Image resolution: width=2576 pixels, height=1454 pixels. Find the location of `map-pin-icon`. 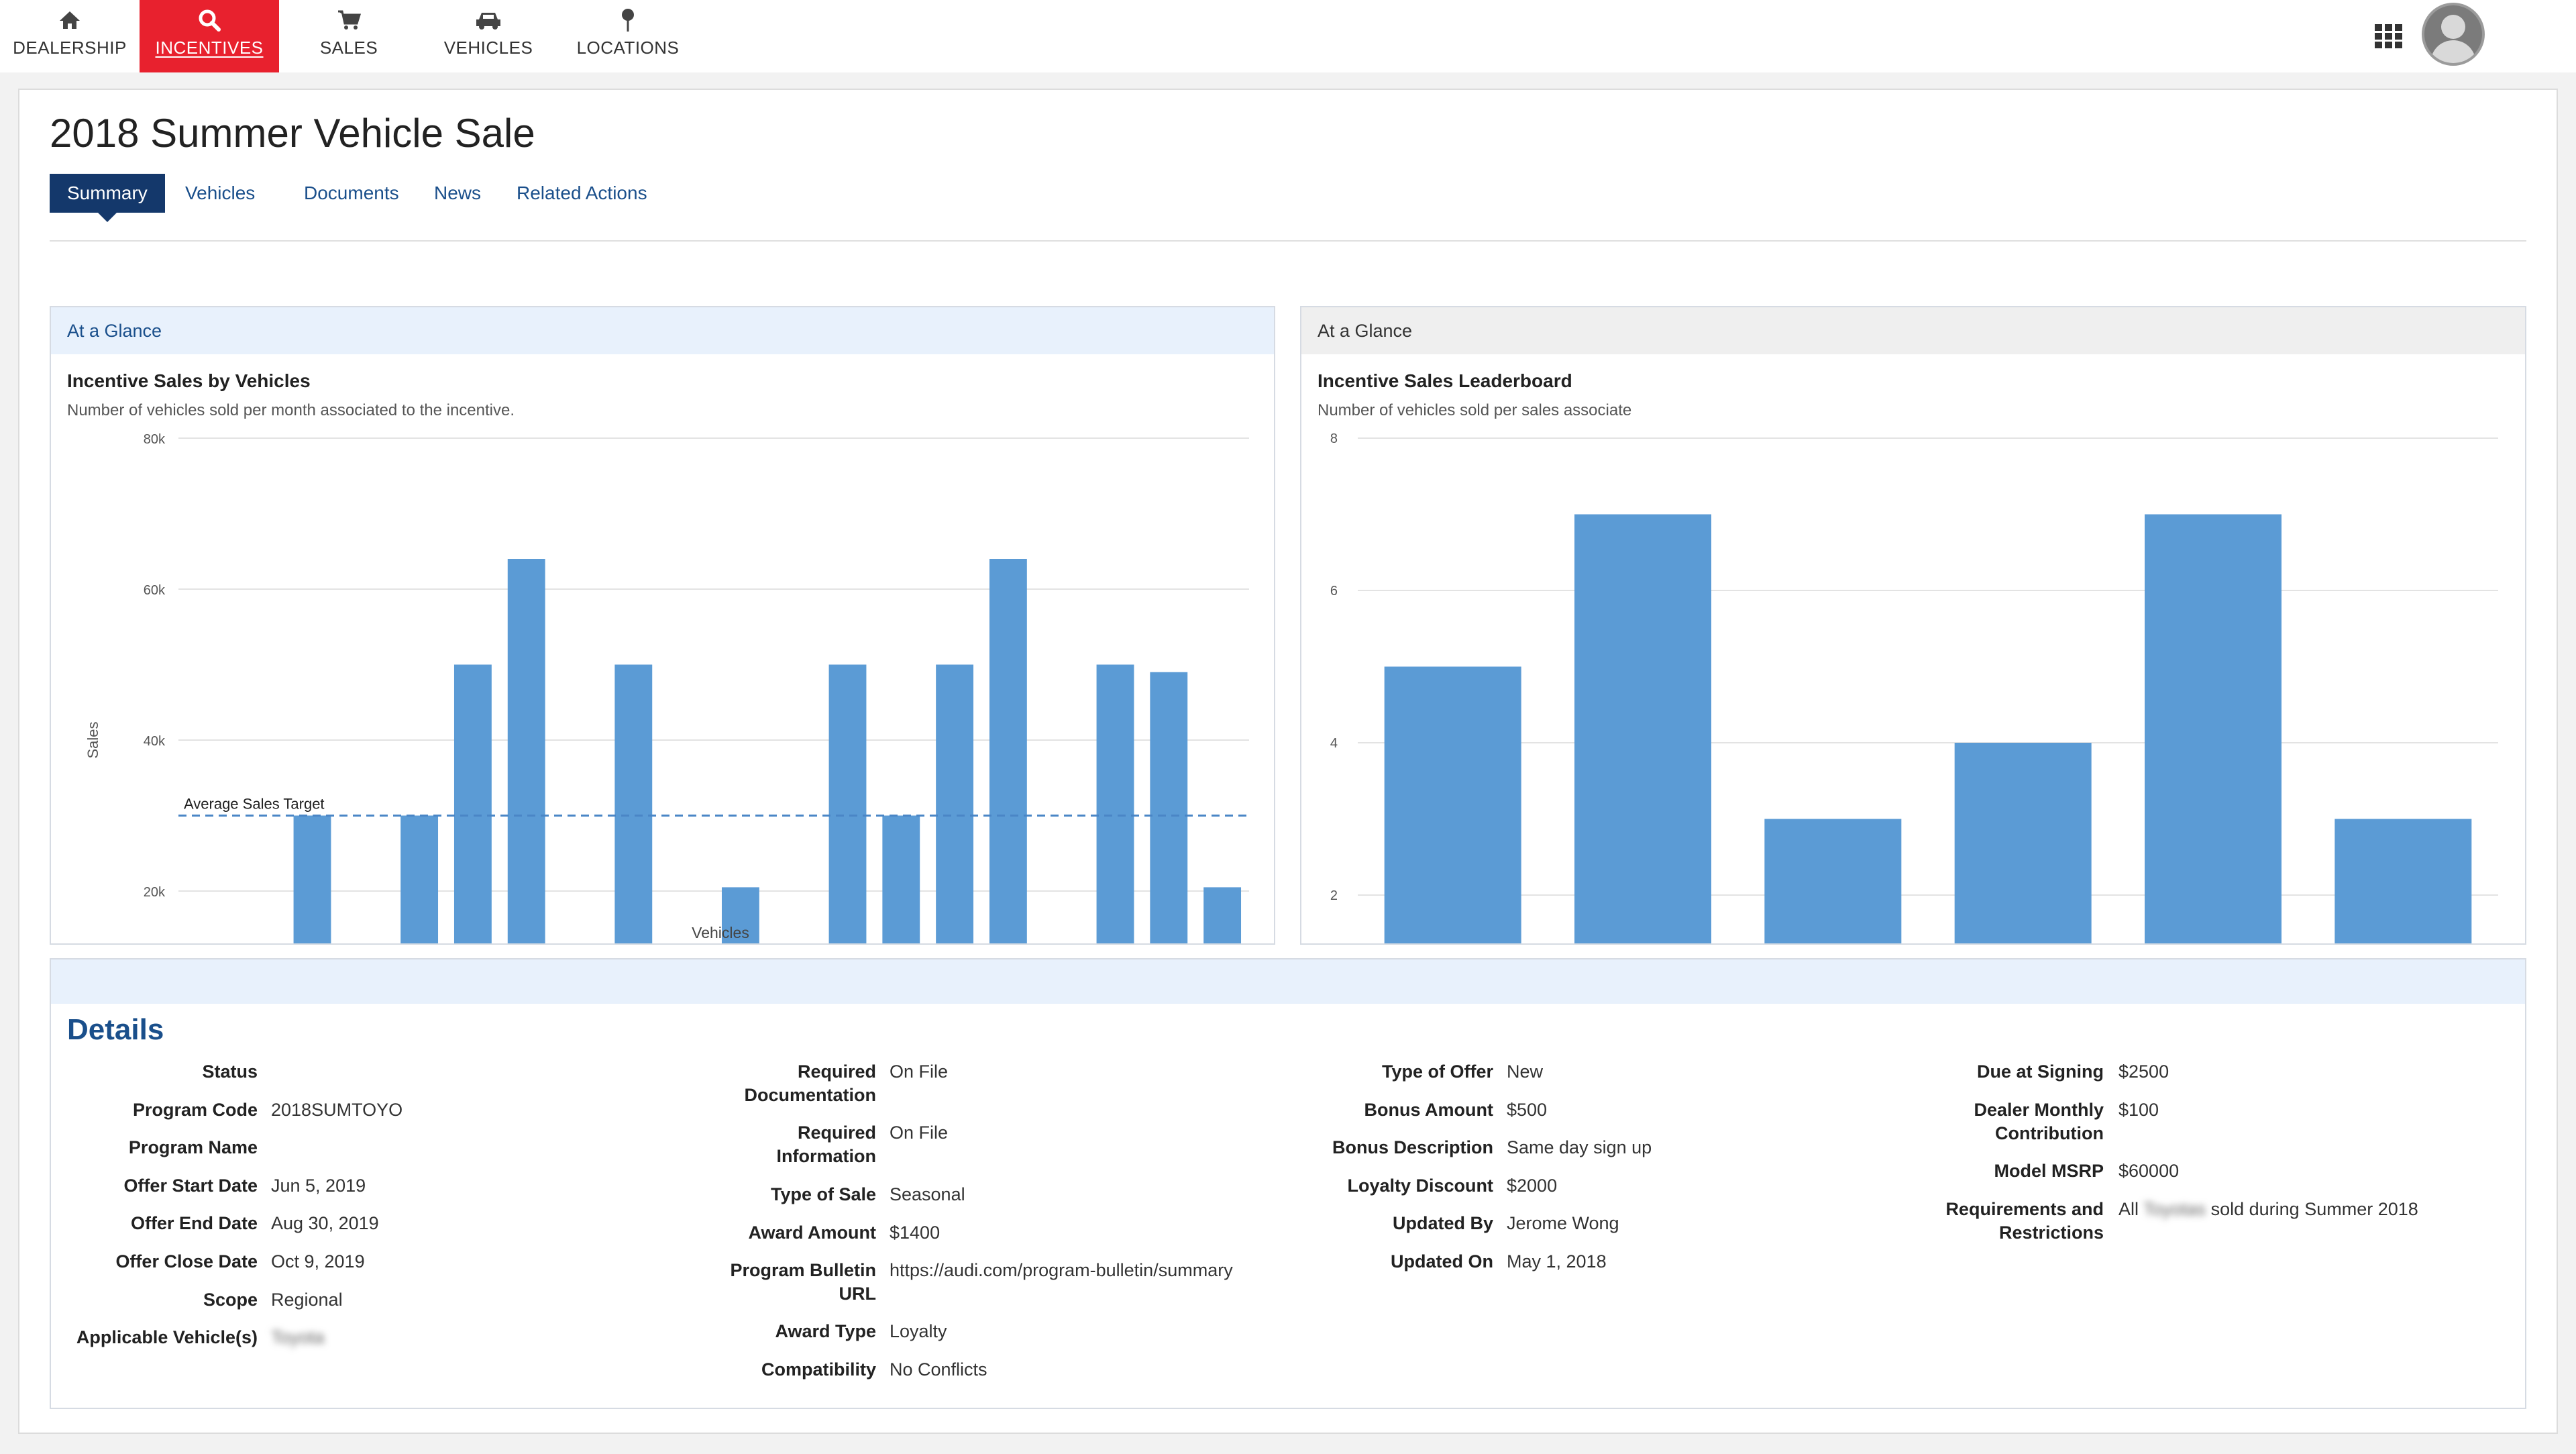

map-pin-icon is located at coordinates (628, 21).